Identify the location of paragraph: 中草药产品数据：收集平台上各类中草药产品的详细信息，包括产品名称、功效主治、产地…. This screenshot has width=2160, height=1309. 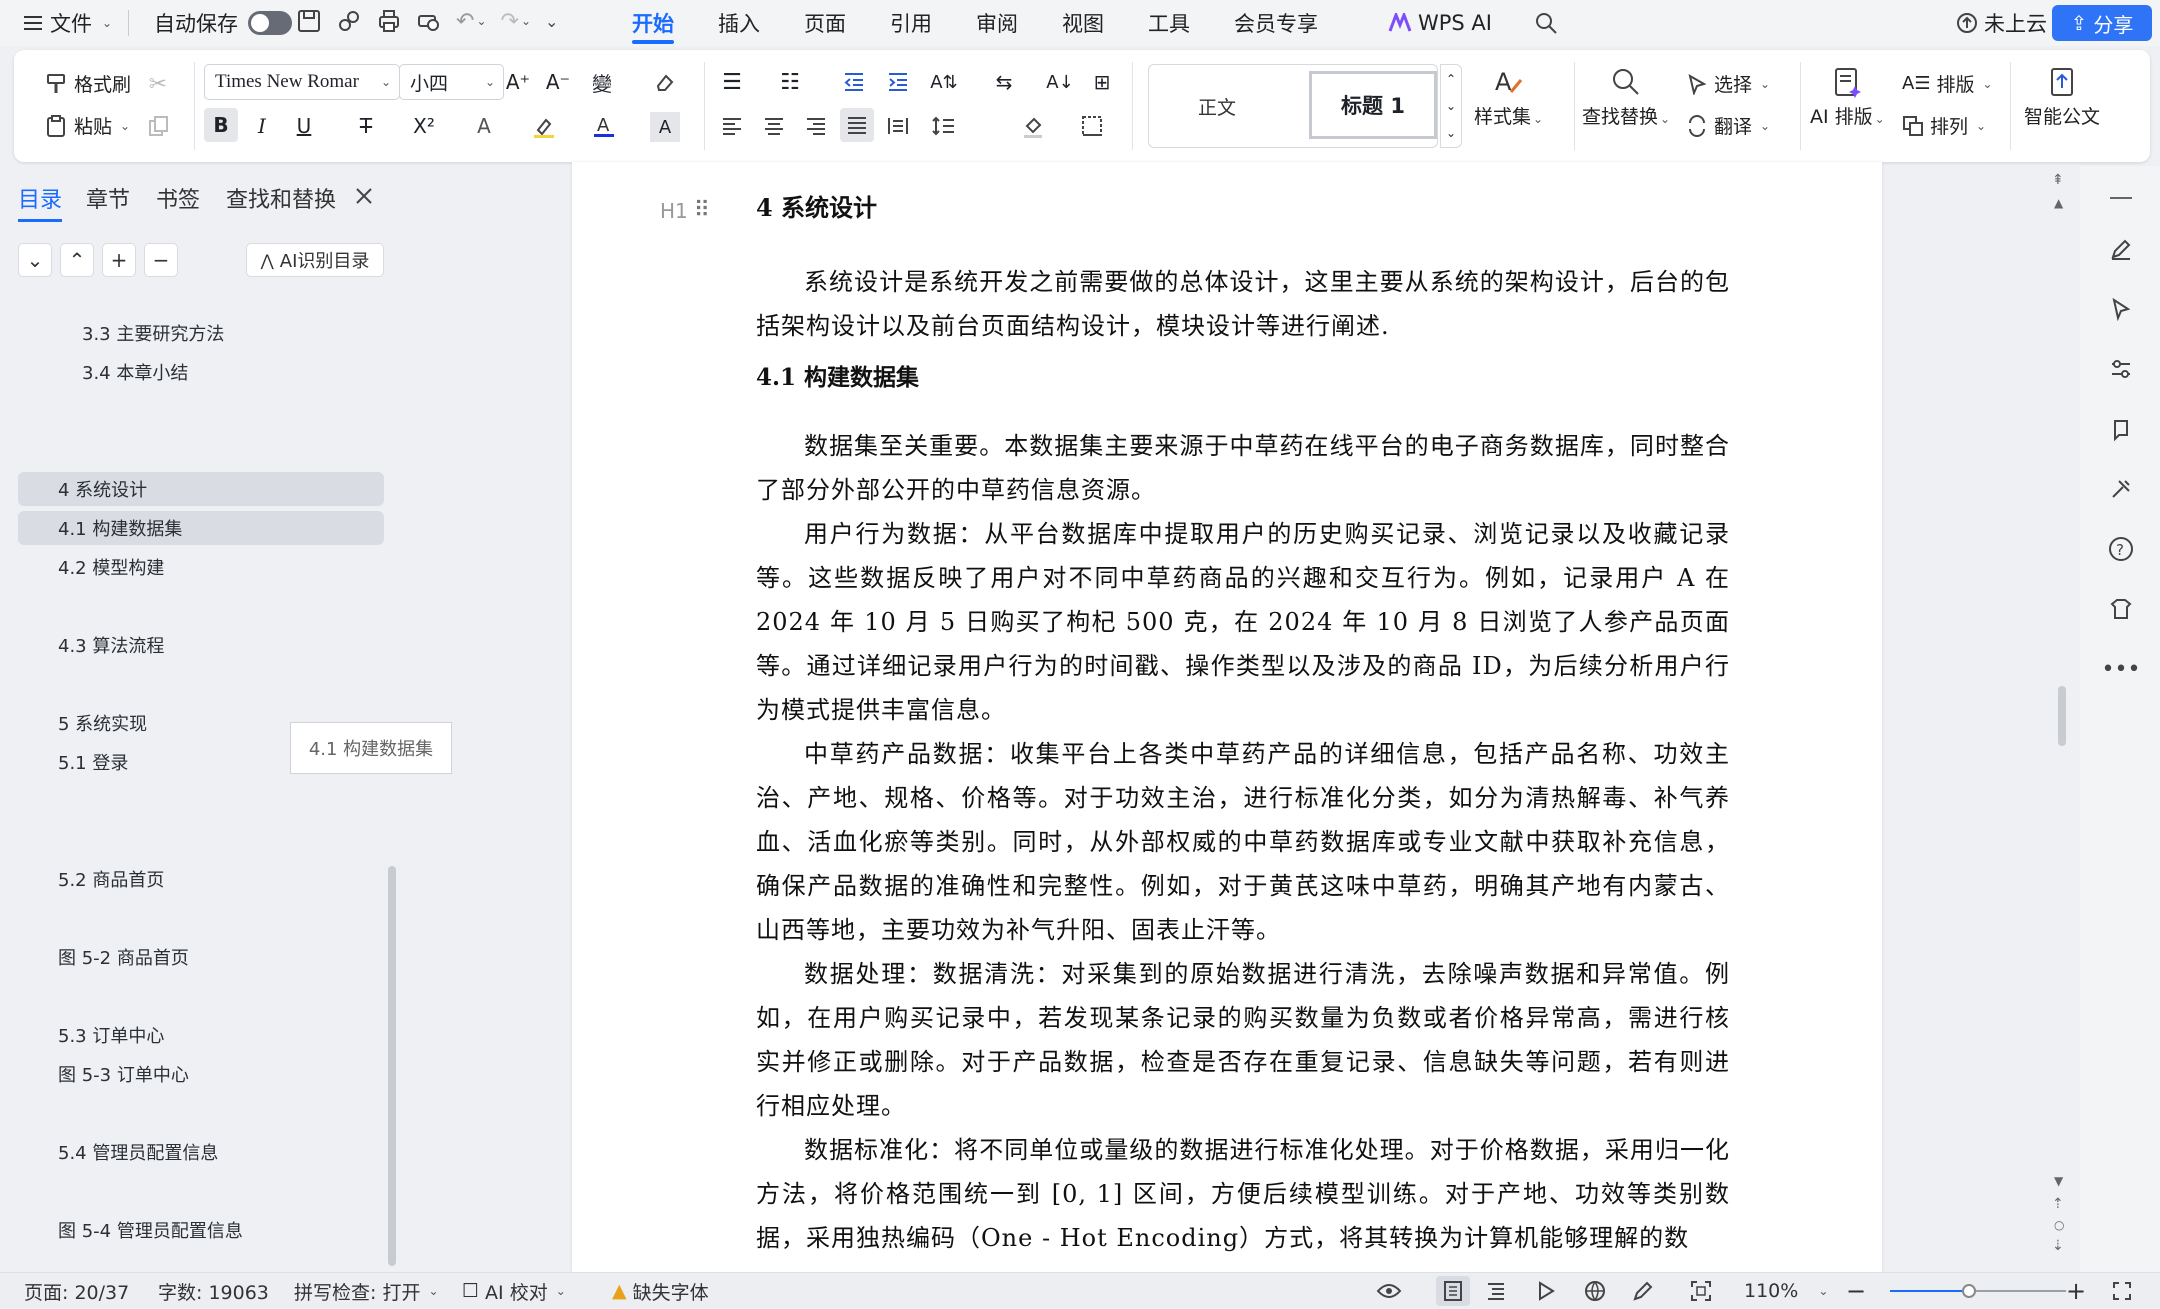
(1243, 842).